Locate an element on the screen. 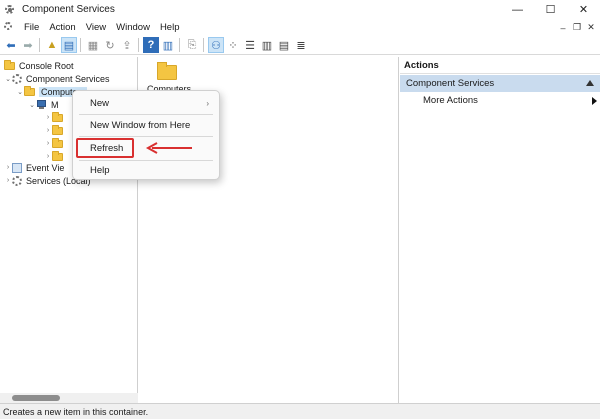 The width and height of the screenshot is (600, 419). toolbar: ⬅ ➡ ▲ ▤ ▦ ↻ ⇪ ? ▥ ⎘ ⚇ ⁘ ☰ ▥ ▤ ≣ is located at coordinates (300, 45).